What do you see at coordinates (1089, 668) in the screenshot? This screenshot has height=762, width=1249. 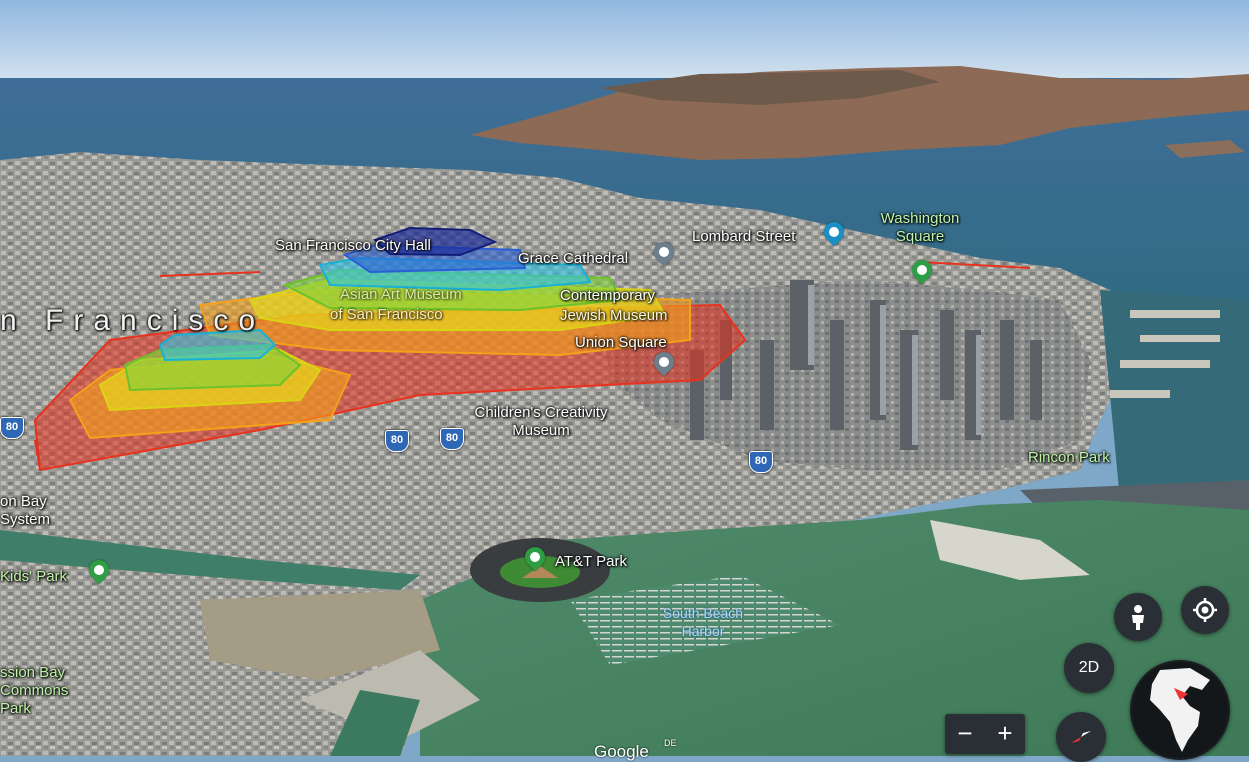 I see `toggle-2d-button: 2D` at bounding box center [1089, 668].